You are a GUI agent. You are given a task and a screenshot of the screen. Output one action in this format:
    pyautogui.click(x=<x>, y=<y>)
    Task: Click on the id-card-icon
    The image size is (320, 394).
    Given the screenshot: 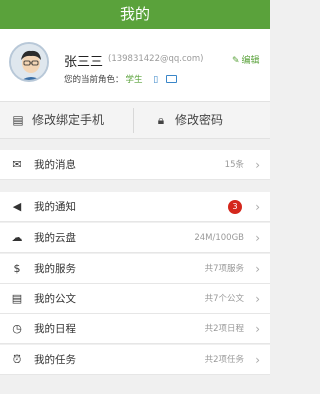 What is the action you would take?
    pyautogui.click(x=171, y=79)
    